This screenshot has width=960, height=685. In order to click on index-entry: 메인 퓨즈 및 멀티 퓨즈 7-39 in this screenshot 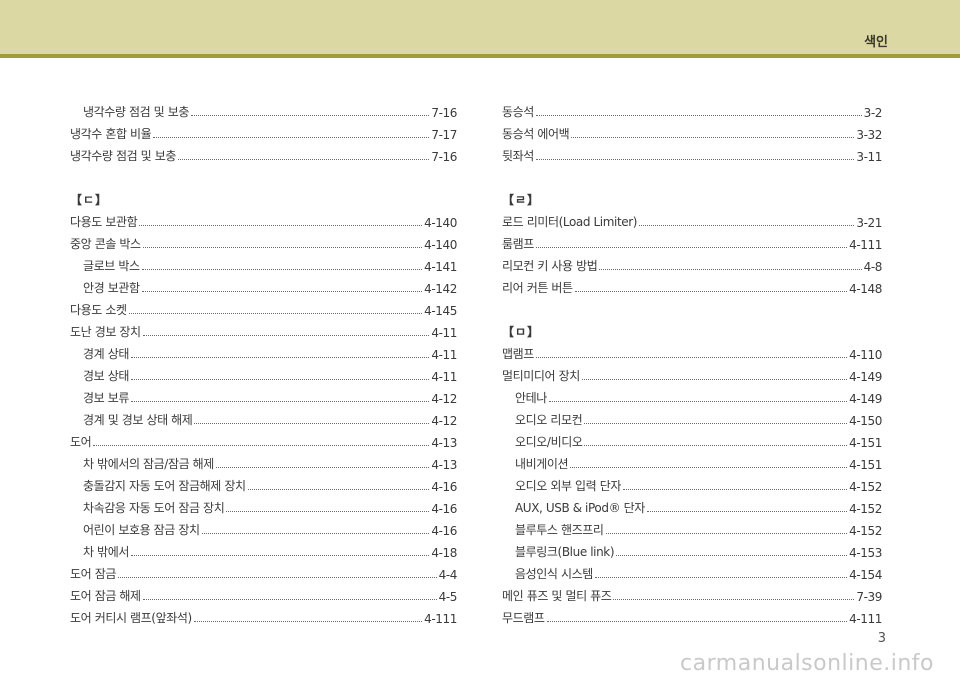, I will do `click(692, 593)`.